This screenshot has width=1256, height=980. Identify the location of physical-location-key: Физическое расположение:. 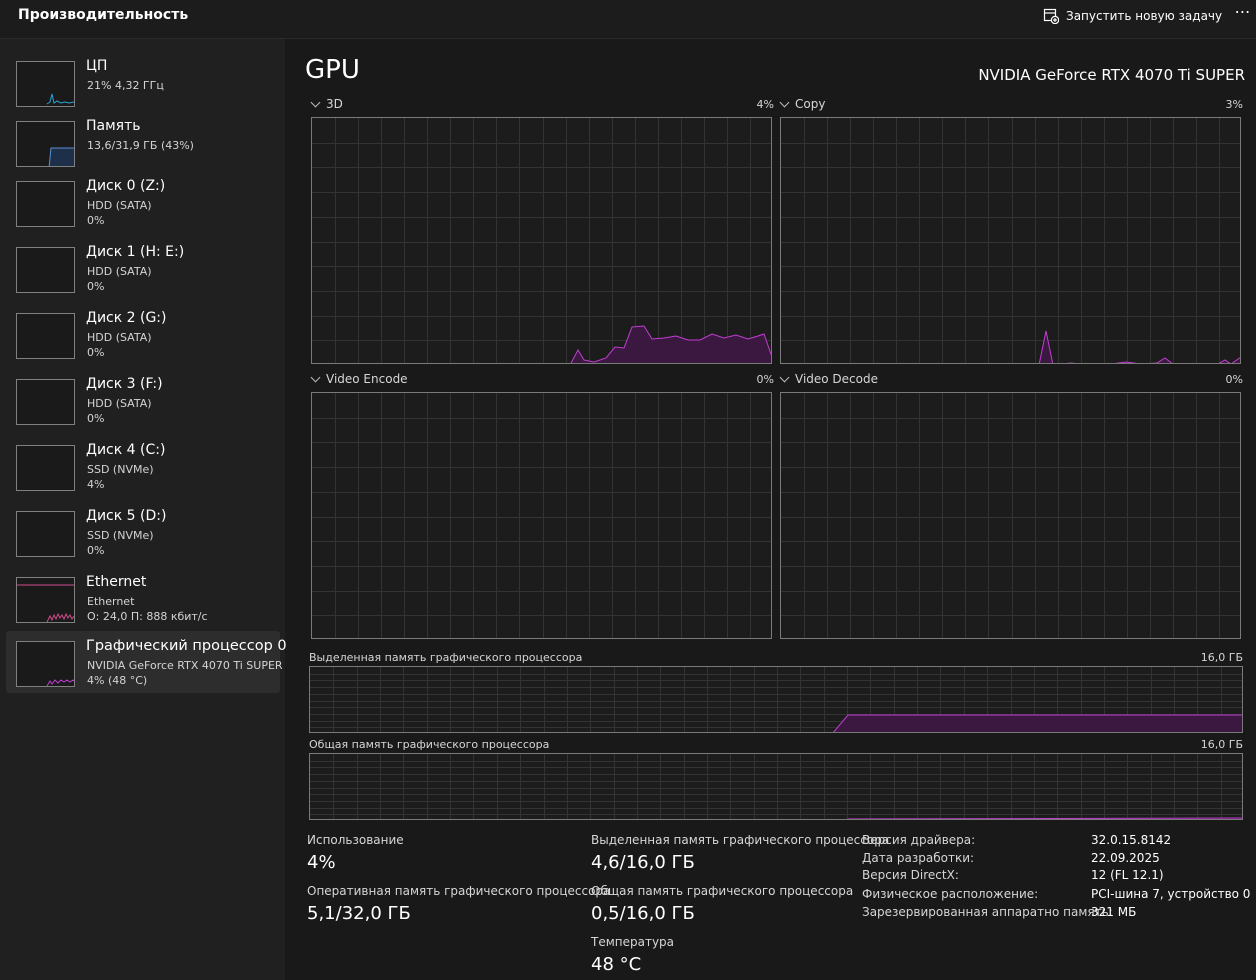
(950, 894).